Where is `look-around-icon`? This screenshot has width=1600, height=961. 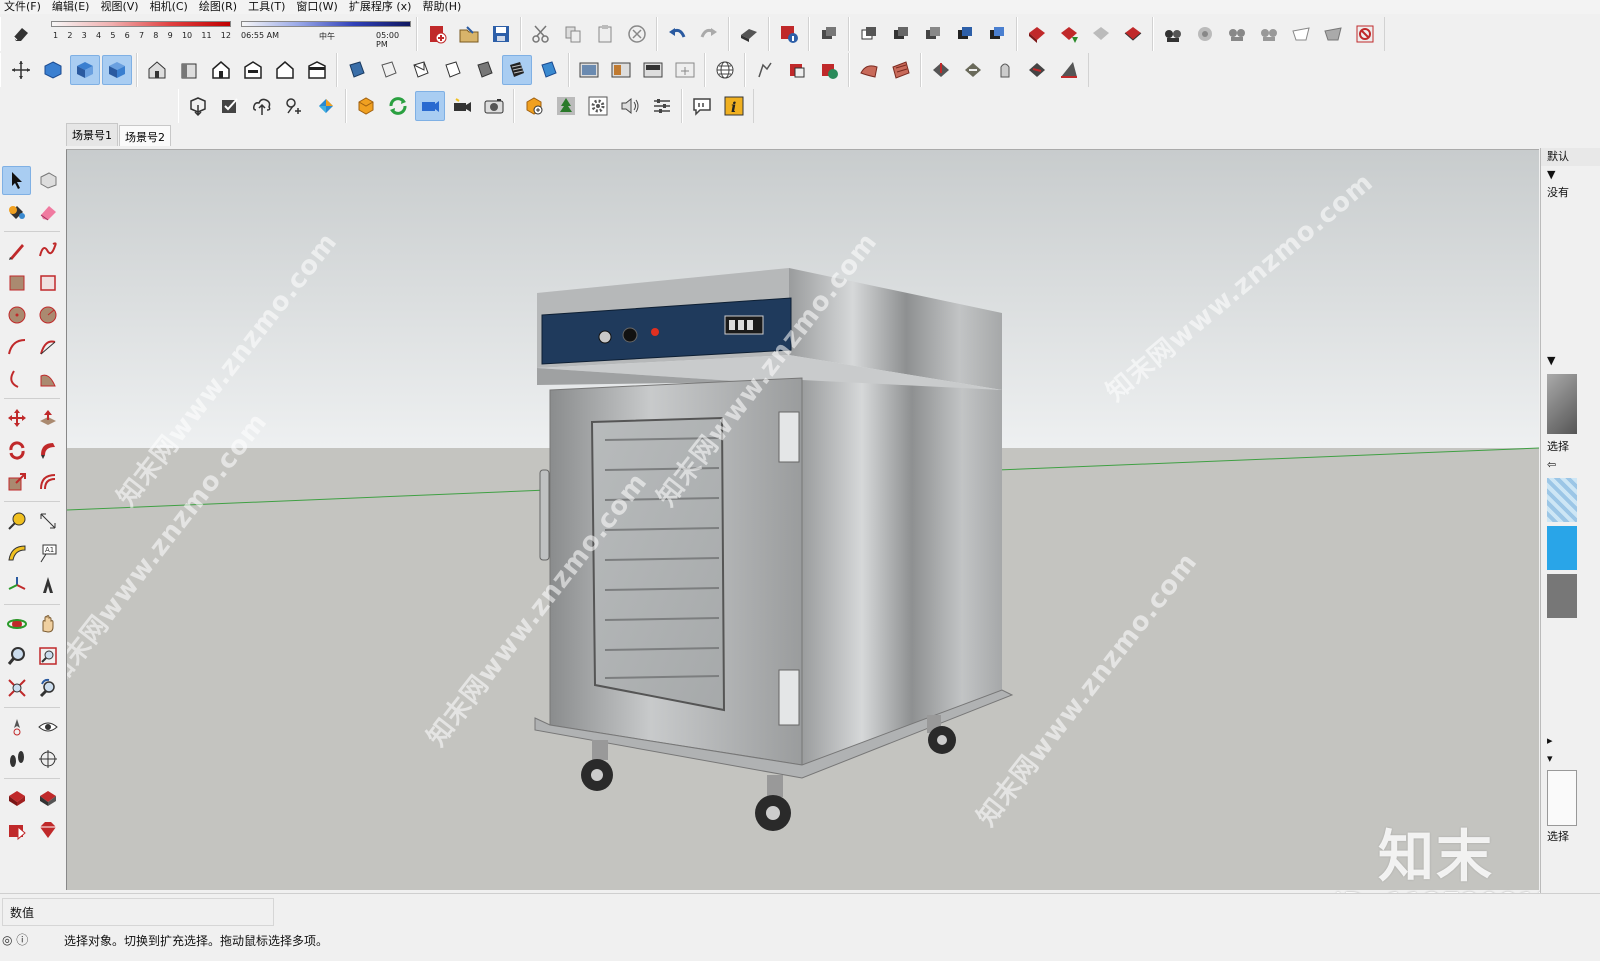 look-around-icon is located at coordinates (47, 727).